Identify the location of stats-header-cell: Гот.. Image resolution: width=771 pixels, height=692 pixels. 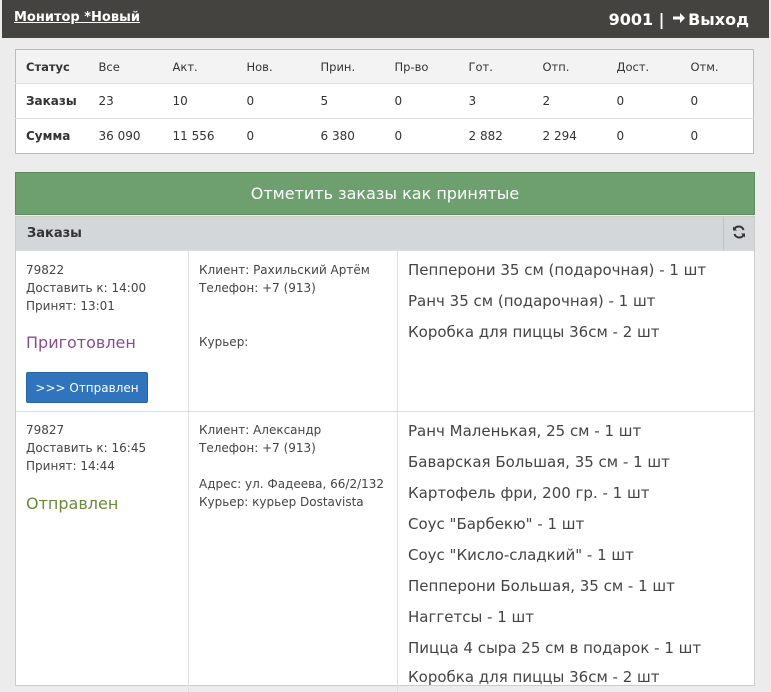
(480, 66).